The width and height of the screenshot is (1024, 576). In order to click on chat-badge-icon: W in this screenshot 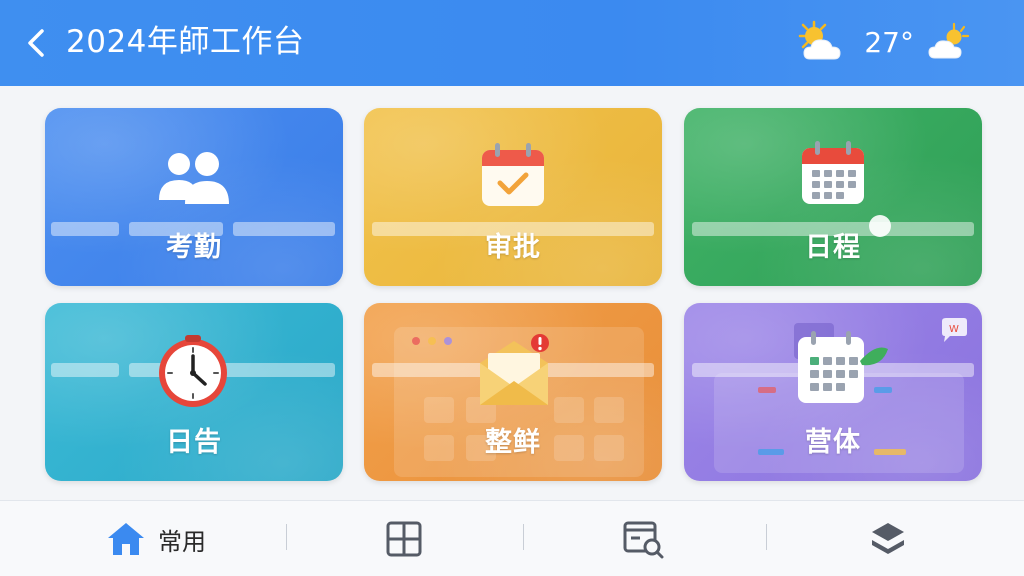, I will do `click(954, 330)`.